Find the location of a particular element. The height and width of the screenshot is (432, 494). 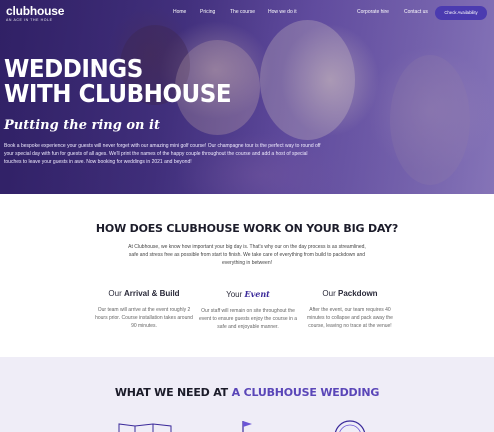

step-highlight: Arrival & Build is located at coordinates (152, 293).